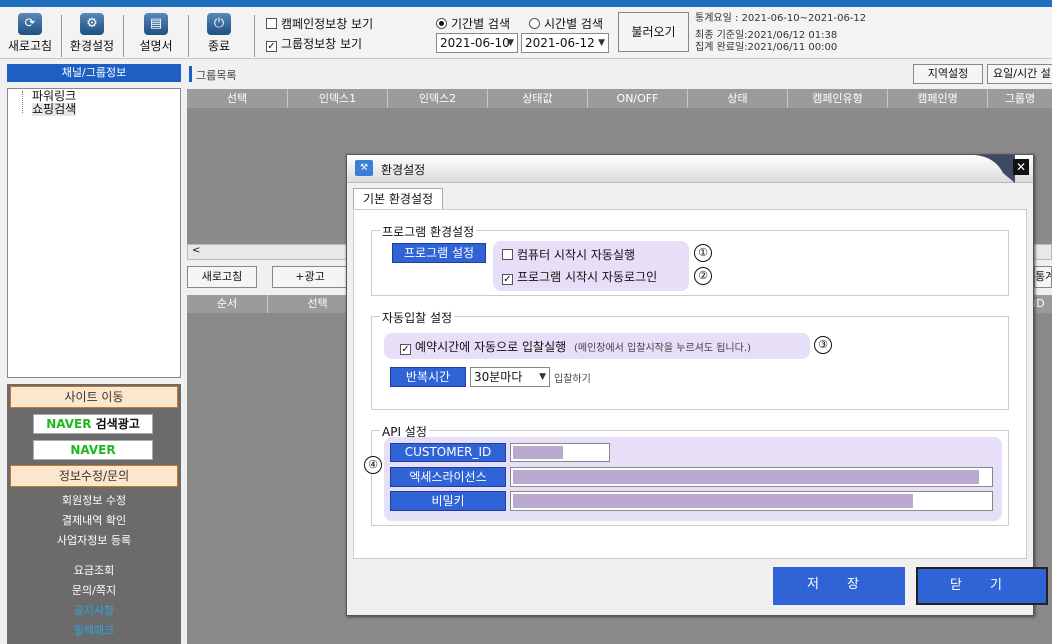  Describe the element at coordinates (93, 424) in the screenshot. I see `naver-searchad-link: NAVER 검색광고` at that location.